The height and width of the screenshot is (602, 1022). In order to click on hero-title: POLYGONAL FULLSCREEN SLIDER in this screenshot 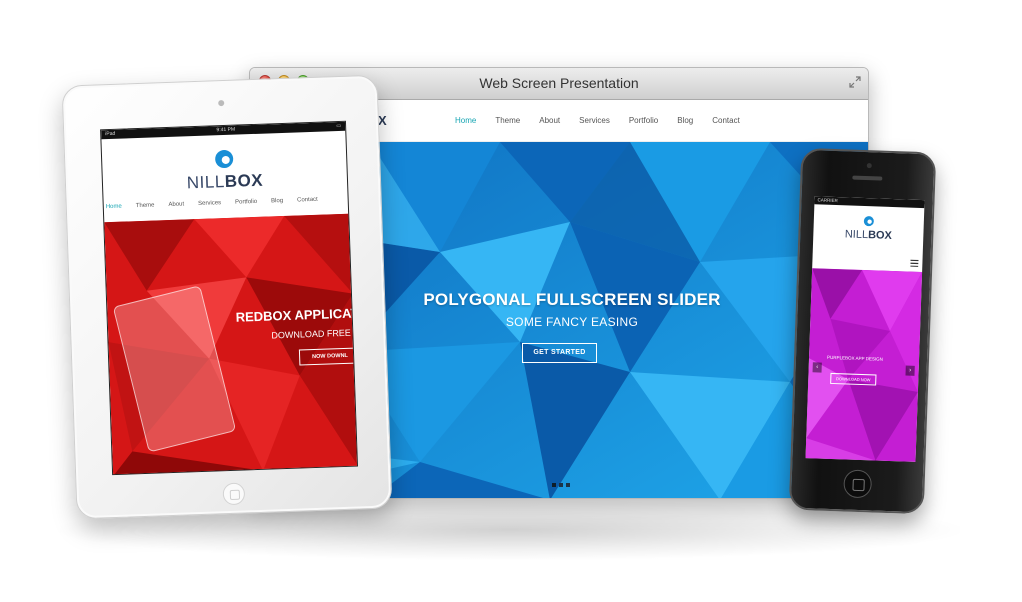, I will do `click(572, 299)`.